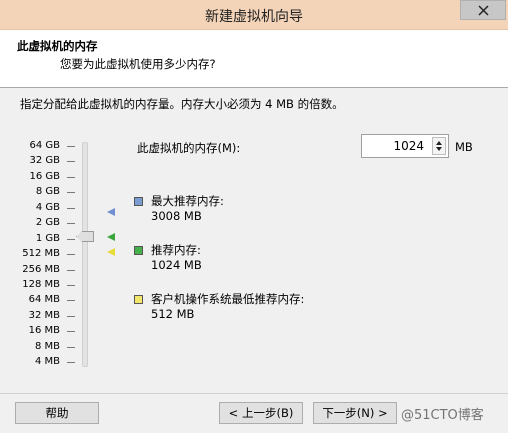 The height and width of the screenshot is (433, 508). I want to click on minimum-memory-info: 客户机操作系统最低推荐内存: 512 MB, so click(227, 307).